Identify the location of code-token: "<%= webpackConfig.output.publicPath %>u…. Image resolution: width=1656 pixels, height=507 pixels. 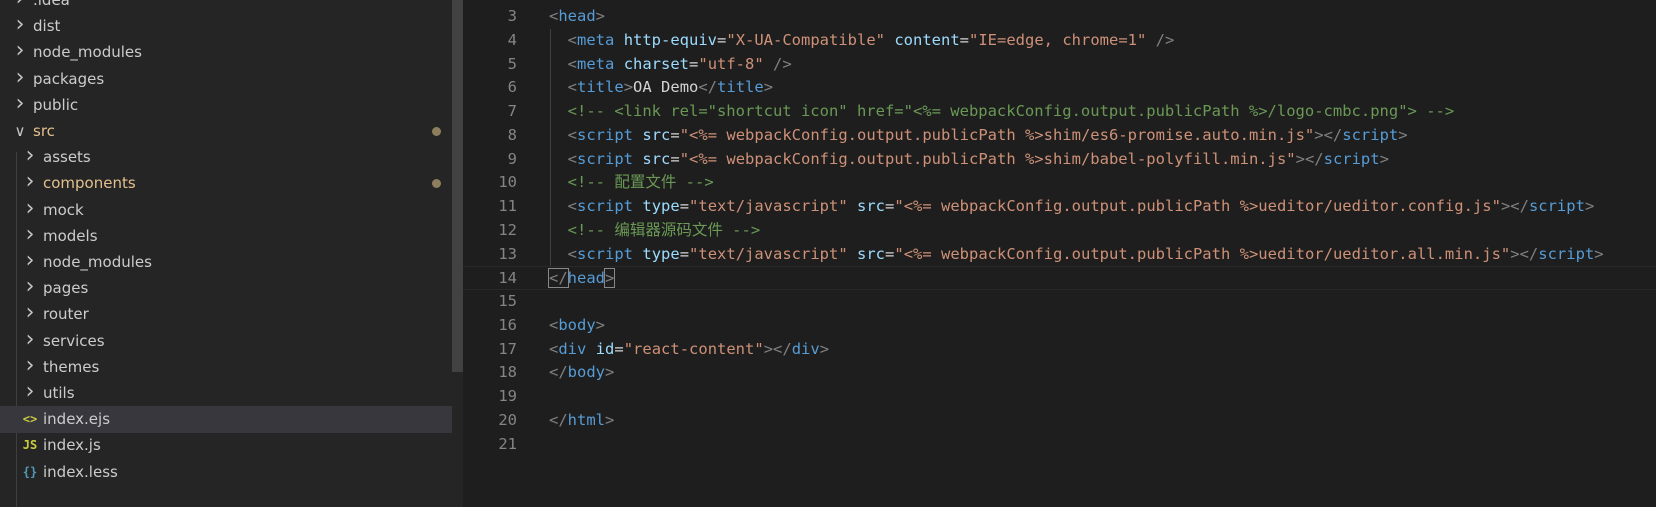
(1202, 253).